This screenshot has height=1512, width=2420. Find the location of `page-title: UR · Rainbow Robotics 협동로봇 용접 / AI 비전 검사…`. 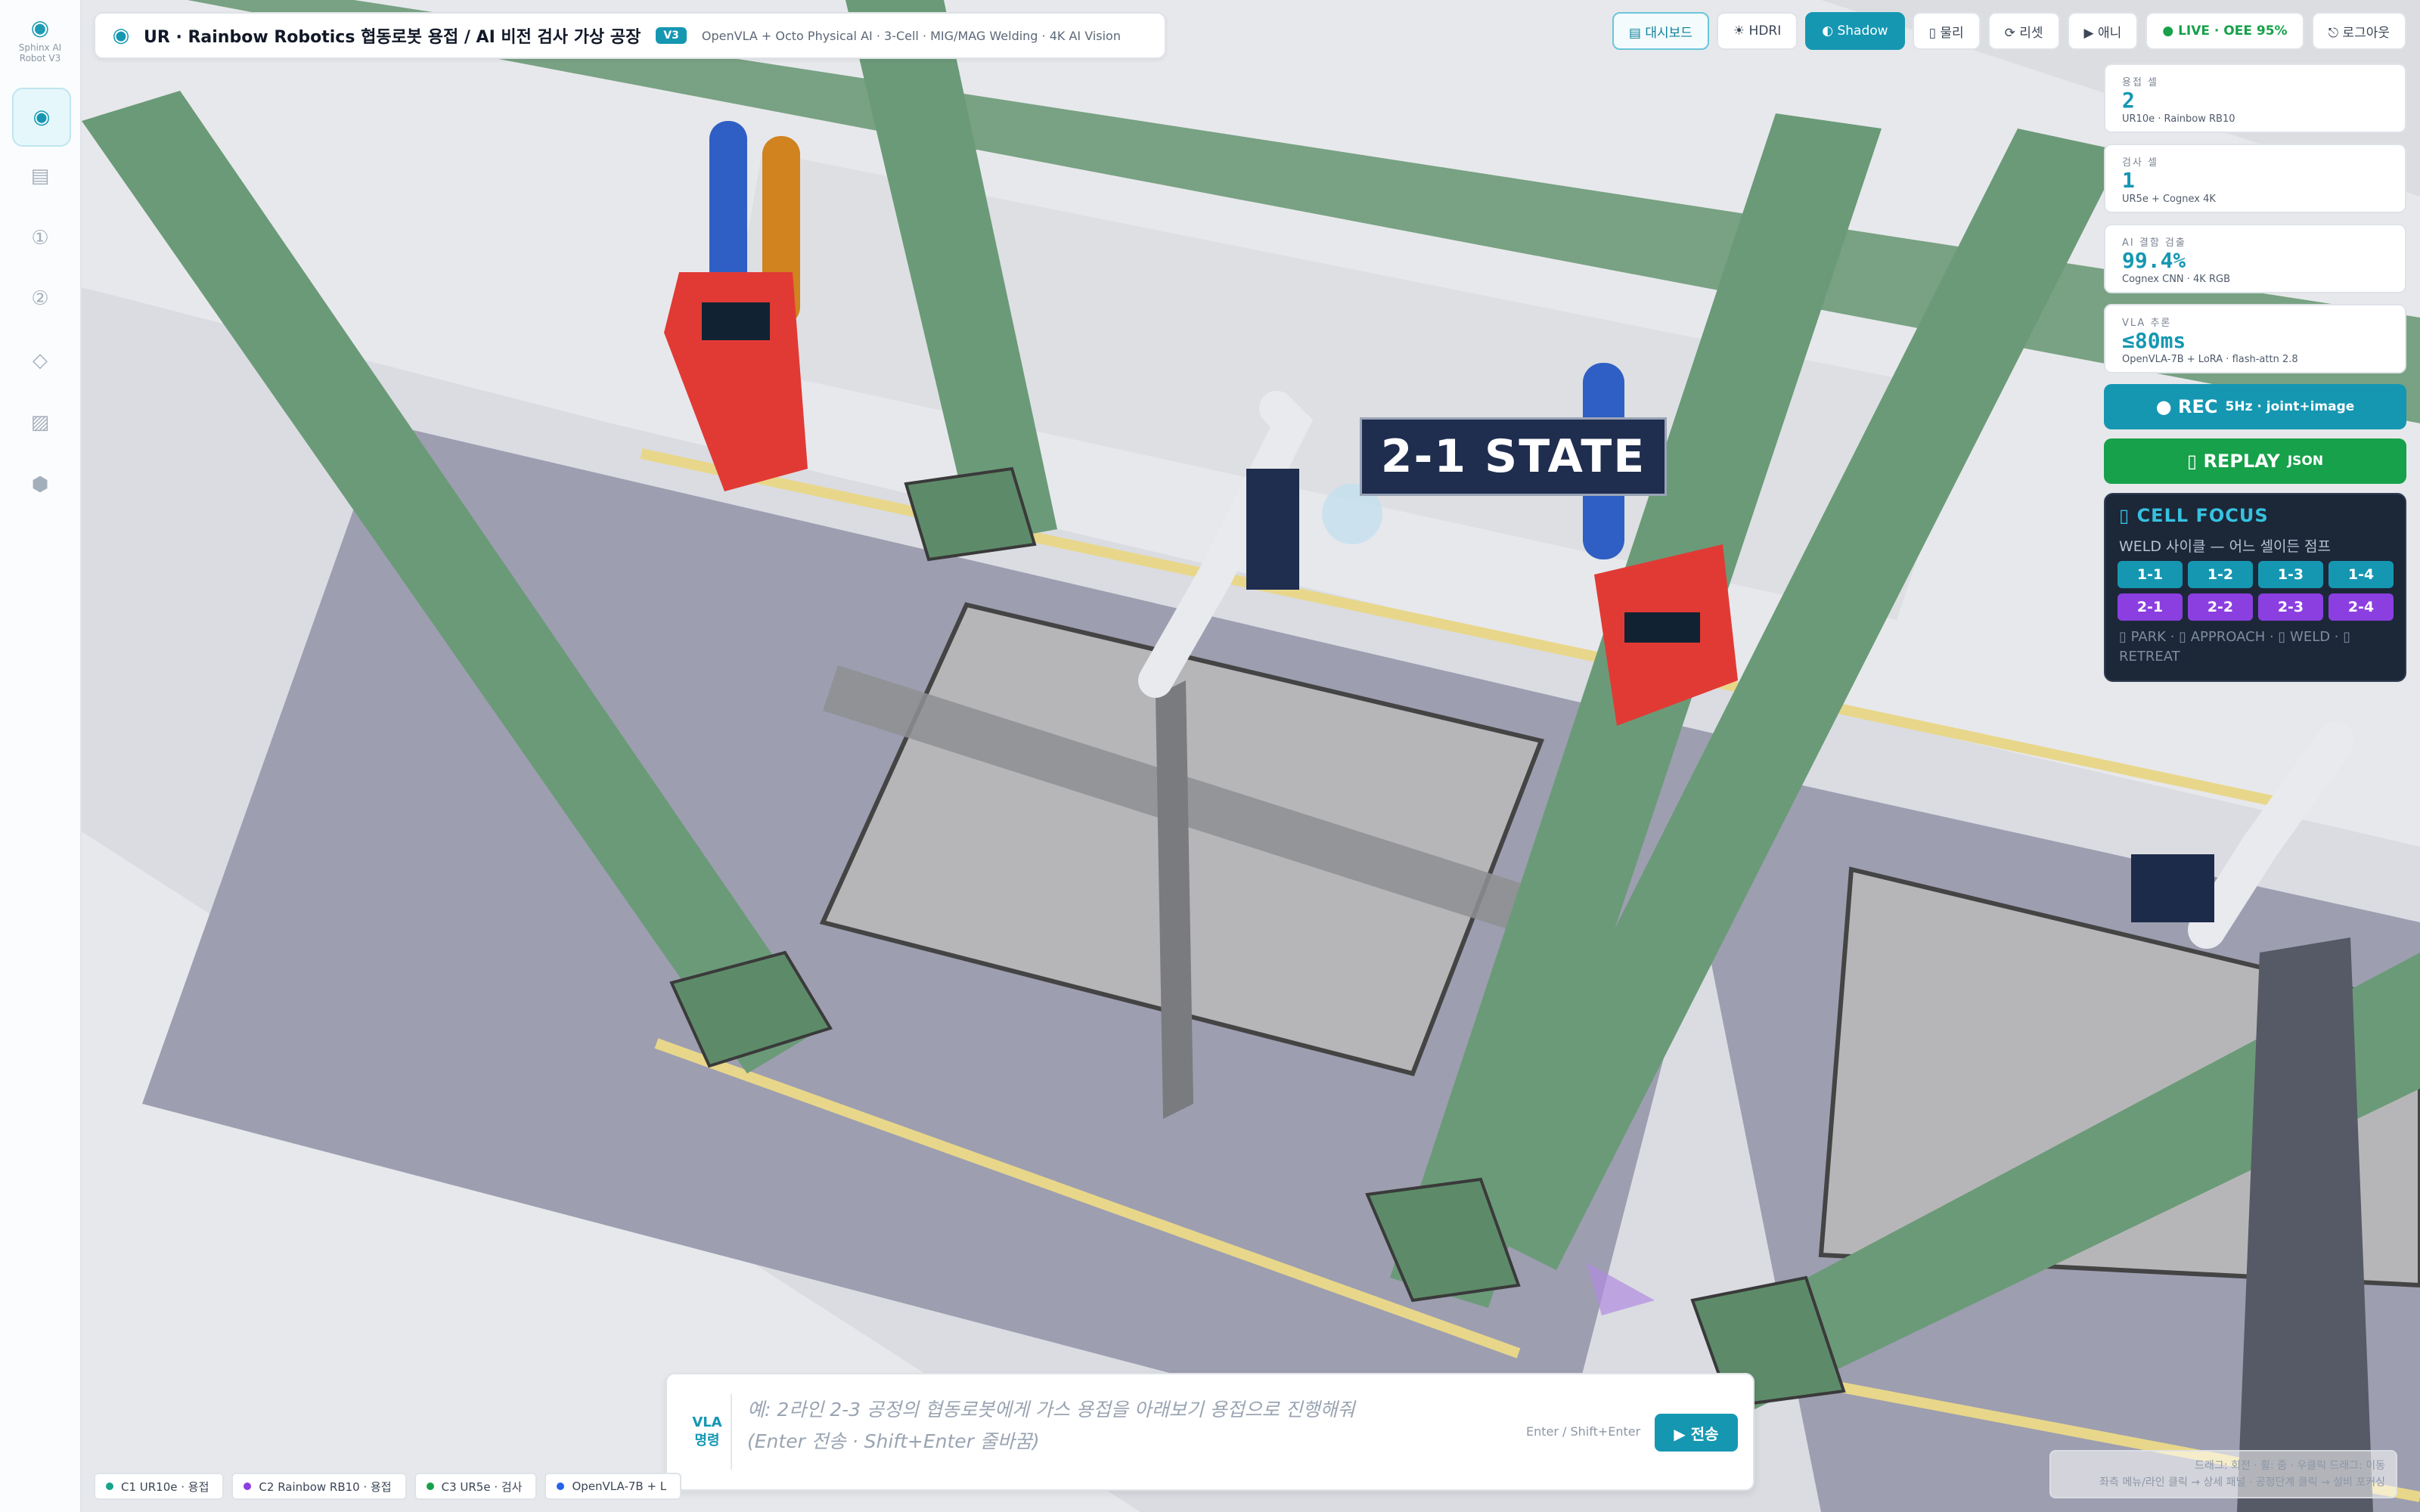

page-title: UR · Rainbow Robotics 협동로봇 용접 / AI 비전 검사… is located at coordinates (392, 38).